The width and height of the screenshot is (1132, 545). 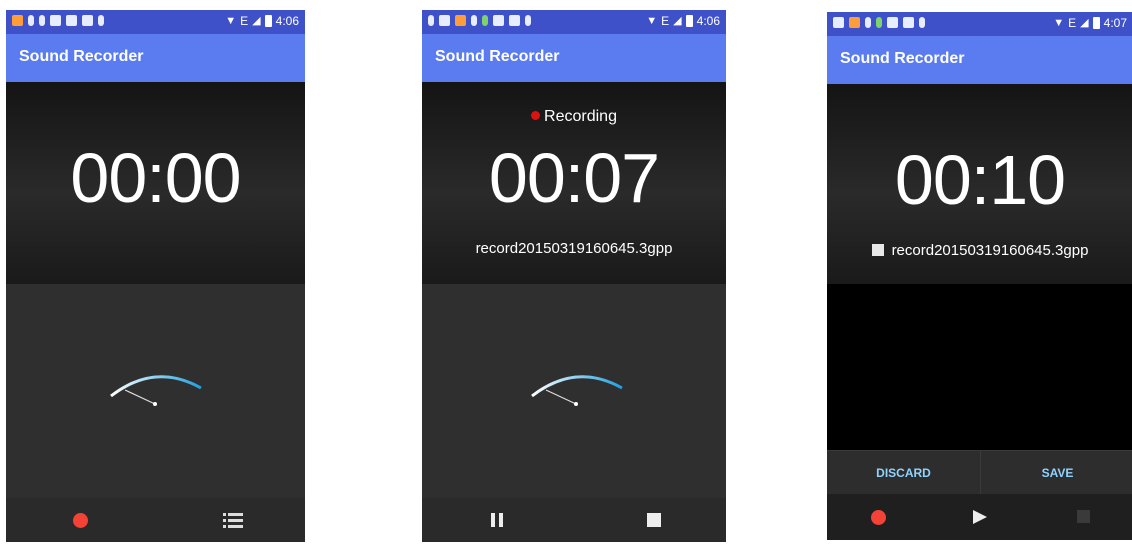 I want to click on status-time: 4:07, so click(x=1115, y=23).